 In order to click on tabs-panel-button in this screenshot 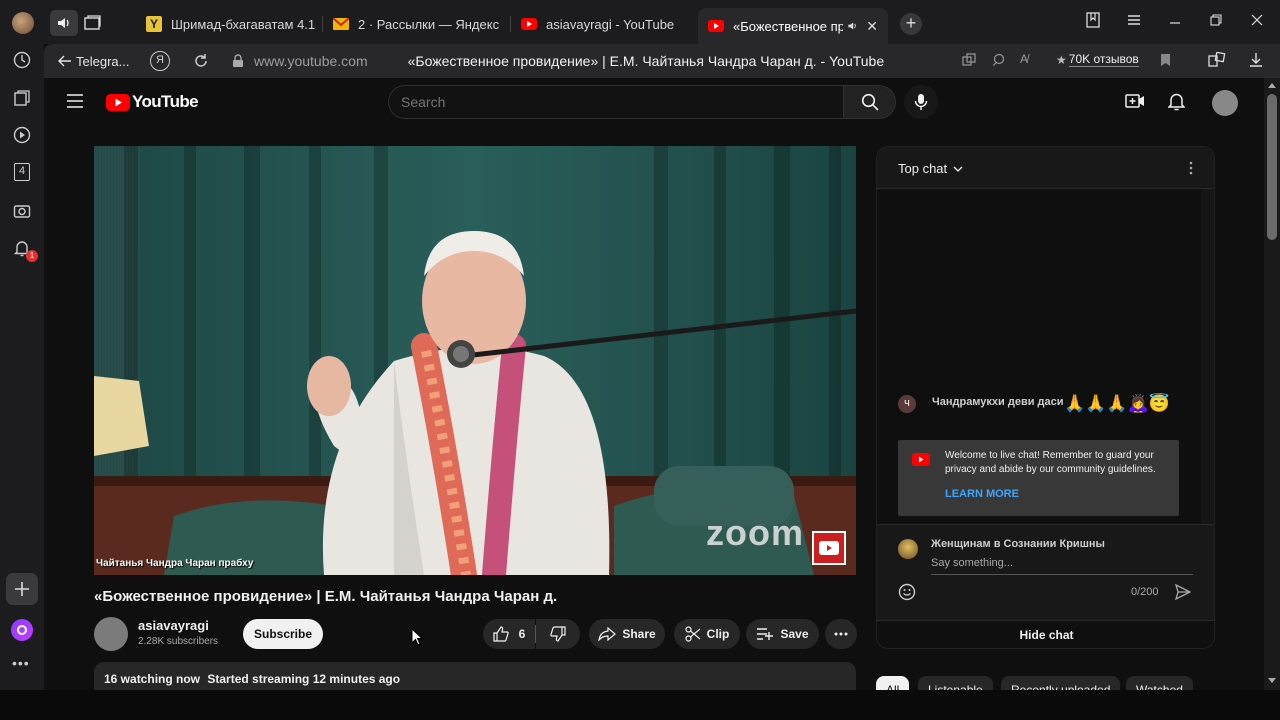, I will do `click(93, 23)`.